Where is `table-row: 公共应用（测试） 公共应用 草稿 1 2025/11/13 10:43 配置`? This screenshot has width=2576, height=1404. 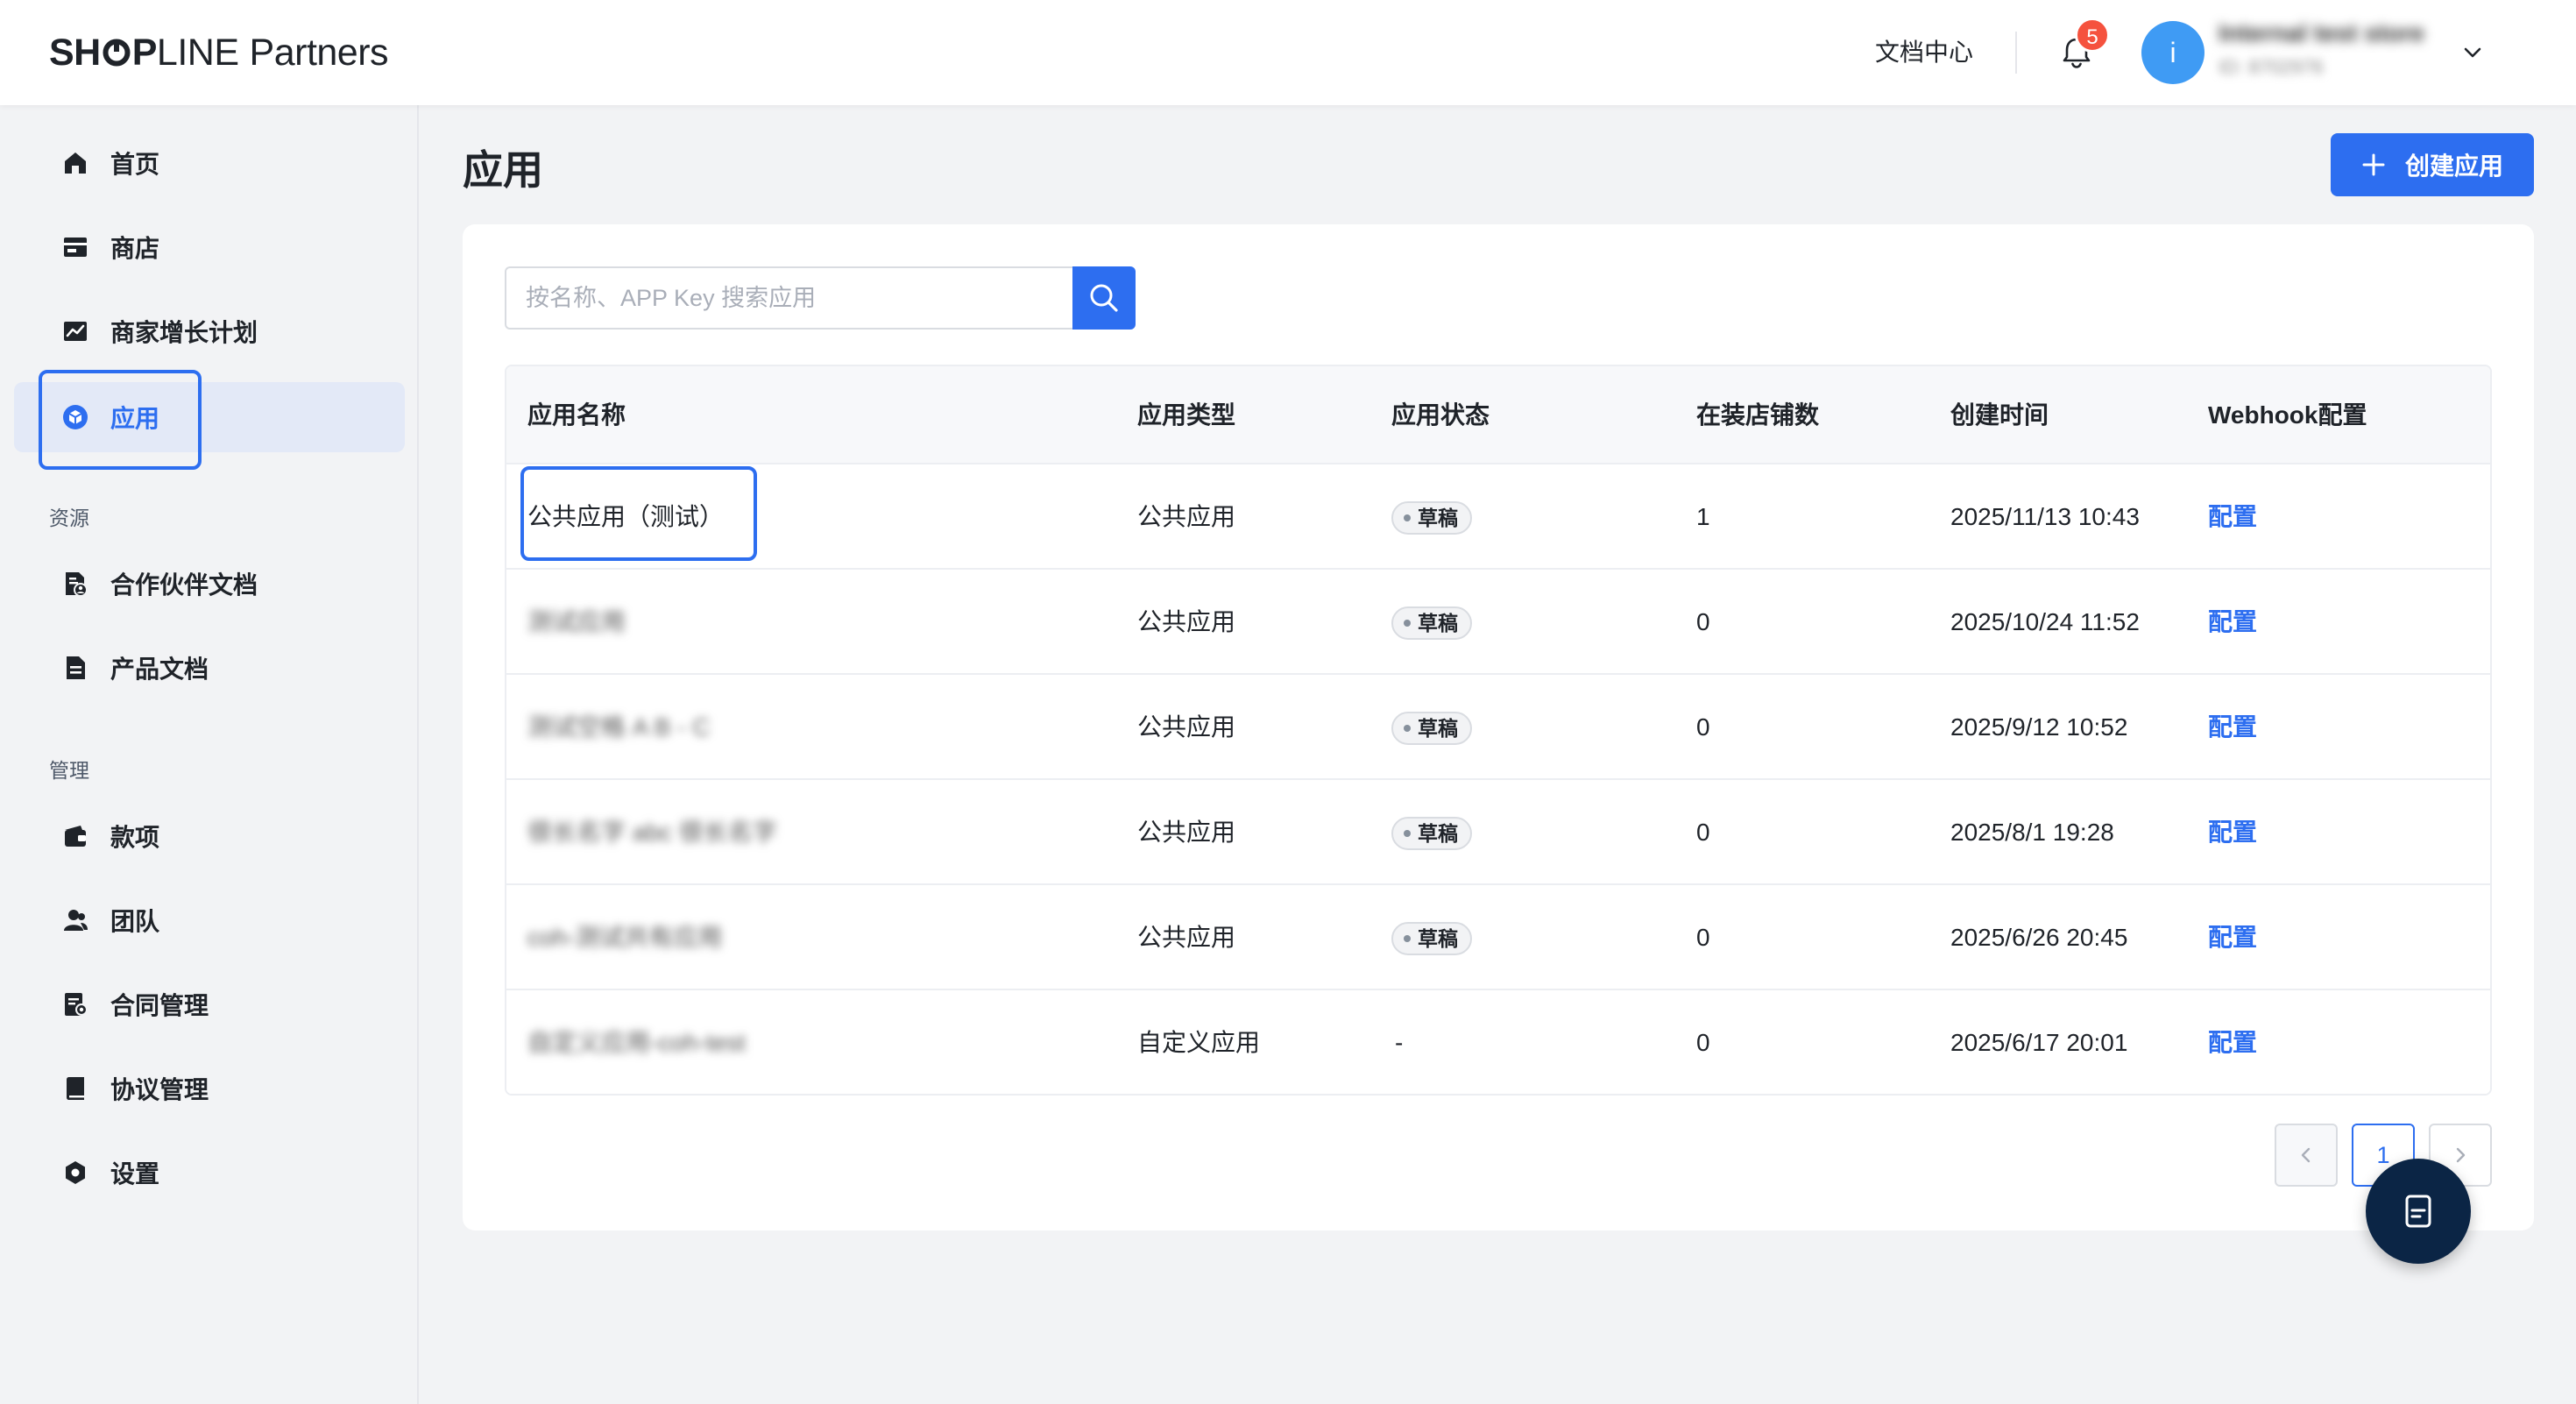
table-row: 公共应用（测试） 公共应用 草稿 1 2025/11/13 10:43 配置 is located at coordinates (1498, 517).